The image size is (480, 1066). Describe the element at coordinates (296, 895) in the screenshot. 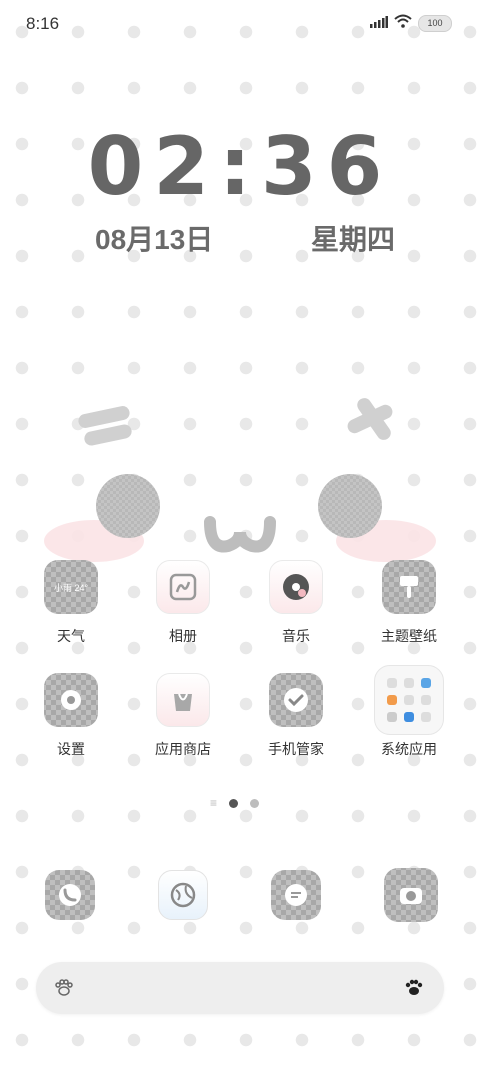

I see `messages-icon` at that location.